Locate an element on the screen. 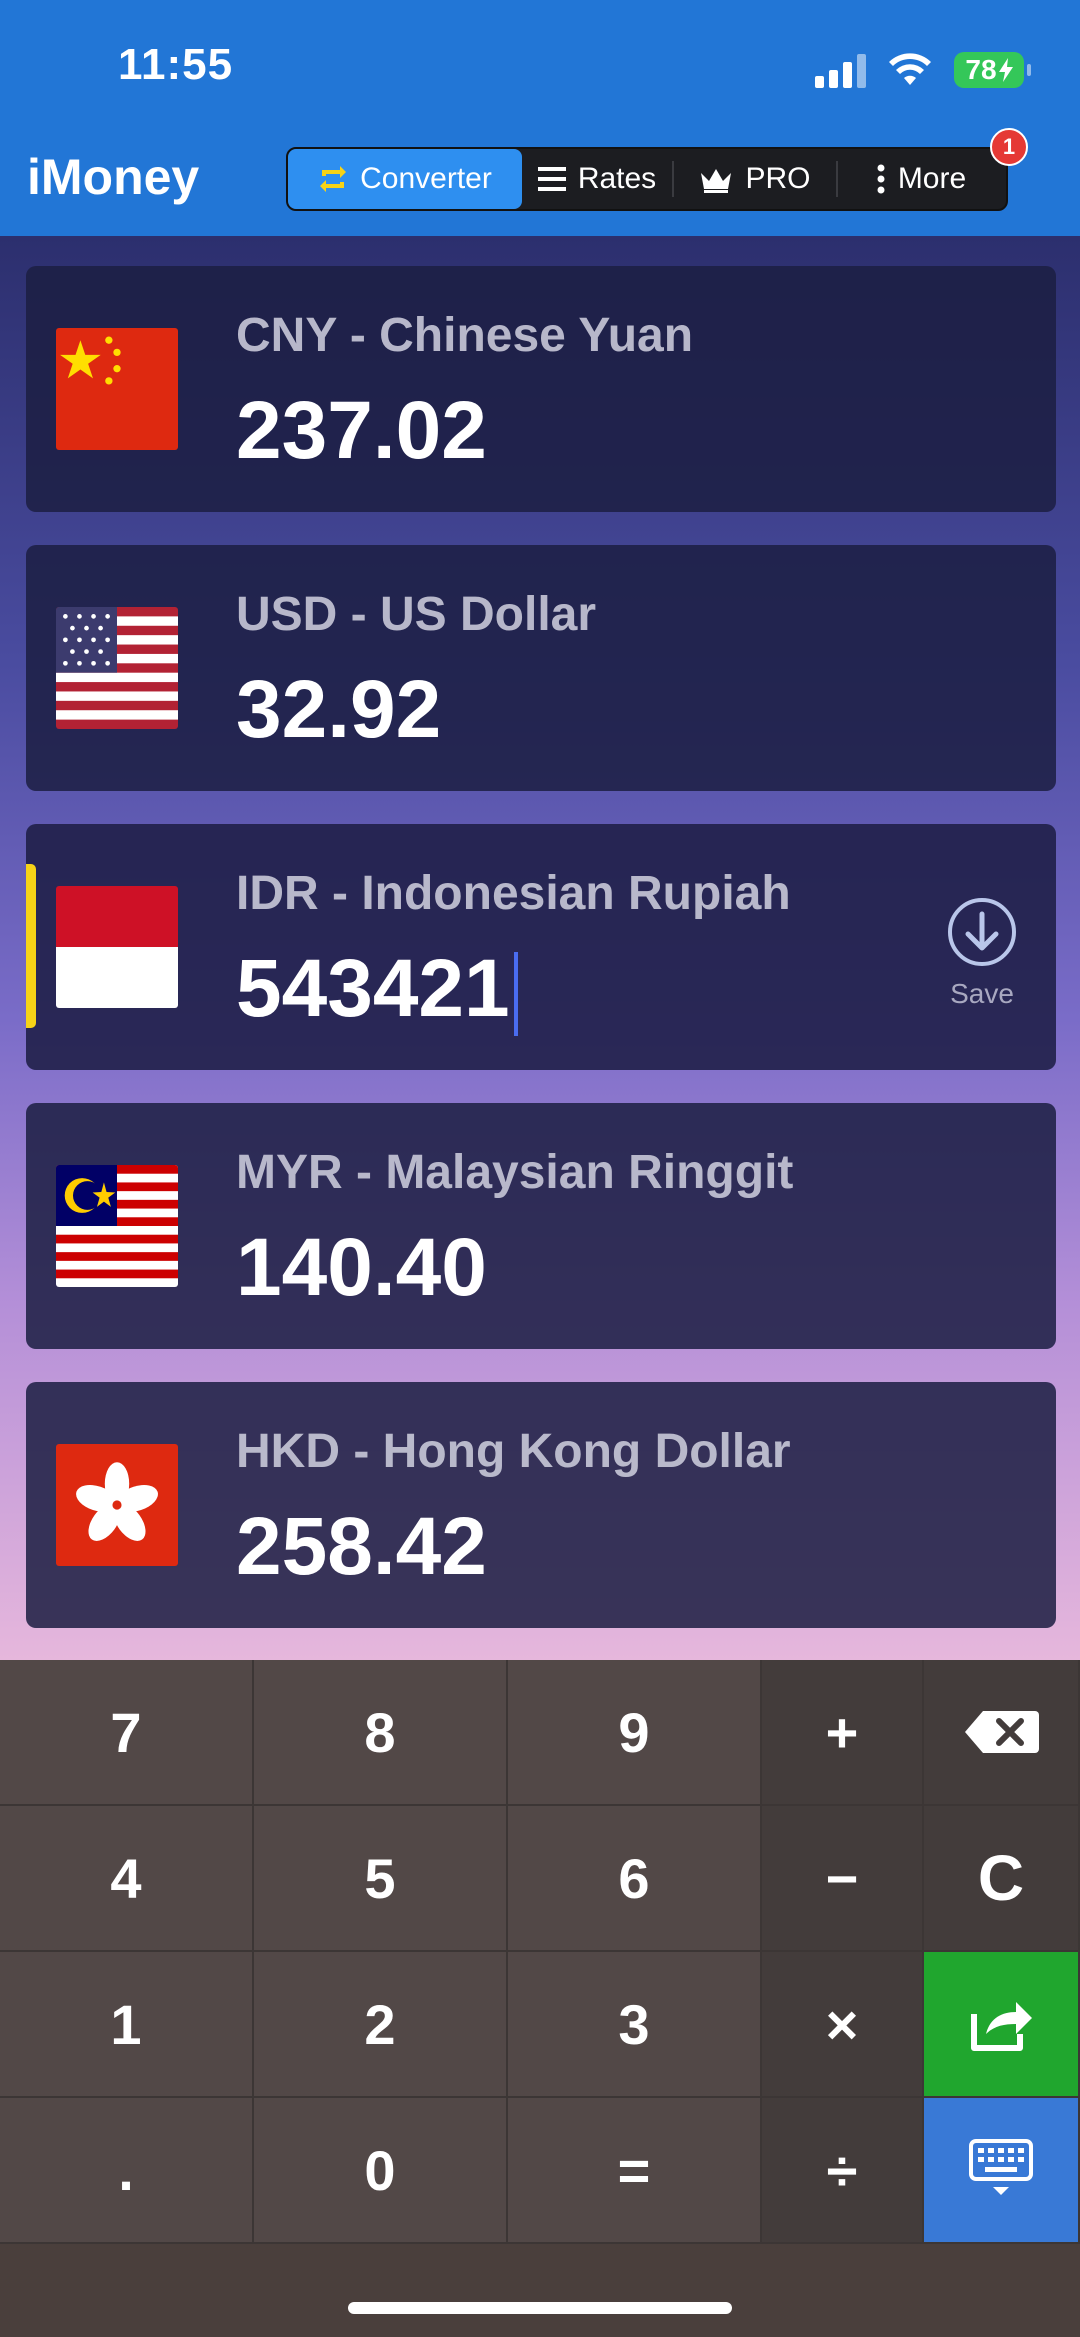 Image resolution: width=1080 pixels, height=2337 pixels. indonesia-flag-icon is located at coordinates (117, 947).